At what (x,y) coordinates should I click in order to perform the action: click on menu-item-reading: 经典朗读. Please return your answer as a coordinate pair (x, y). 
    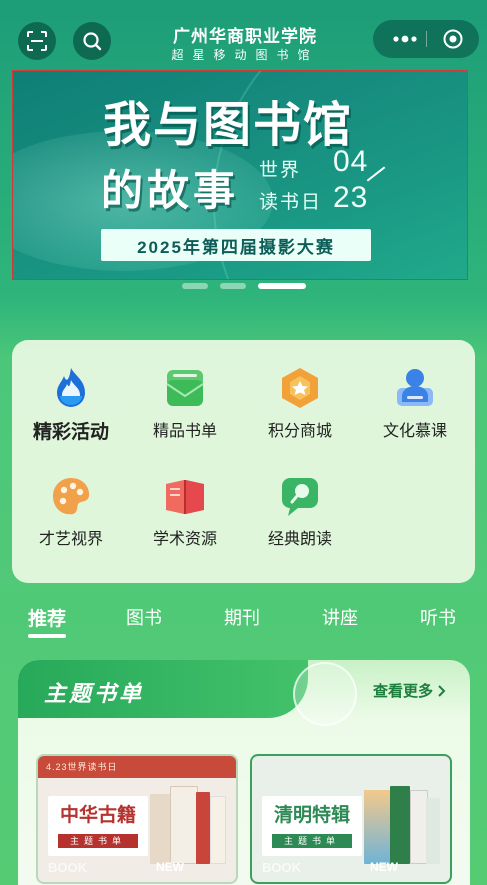
    Looking at the image, I should click on (300, 511).